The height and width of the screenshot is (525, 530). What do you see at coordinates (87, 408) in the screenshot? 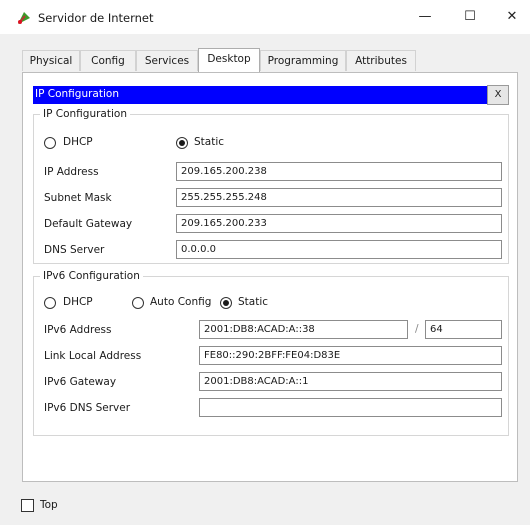
I see `ipv6-dns-server-label: IPv6 DNS Server` at bounding box center [87, 408].